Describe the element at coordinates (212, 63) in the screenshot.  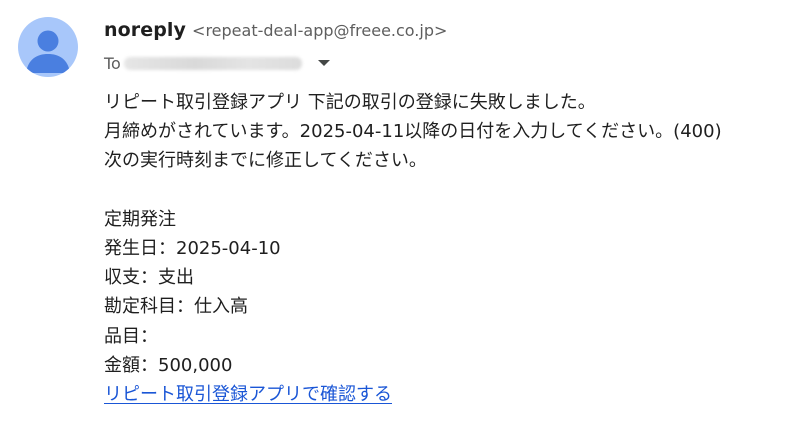
I see `recipient-redacted` at that location.